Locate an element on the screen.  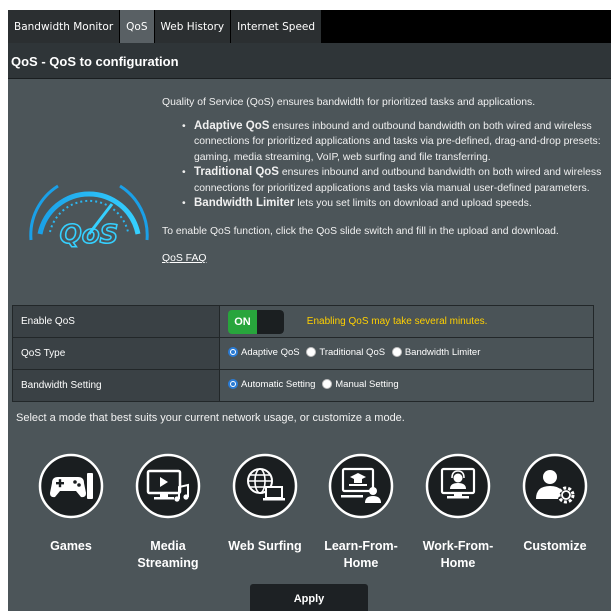
mode-label: Web Surfing is located at coordinates (265, 546).